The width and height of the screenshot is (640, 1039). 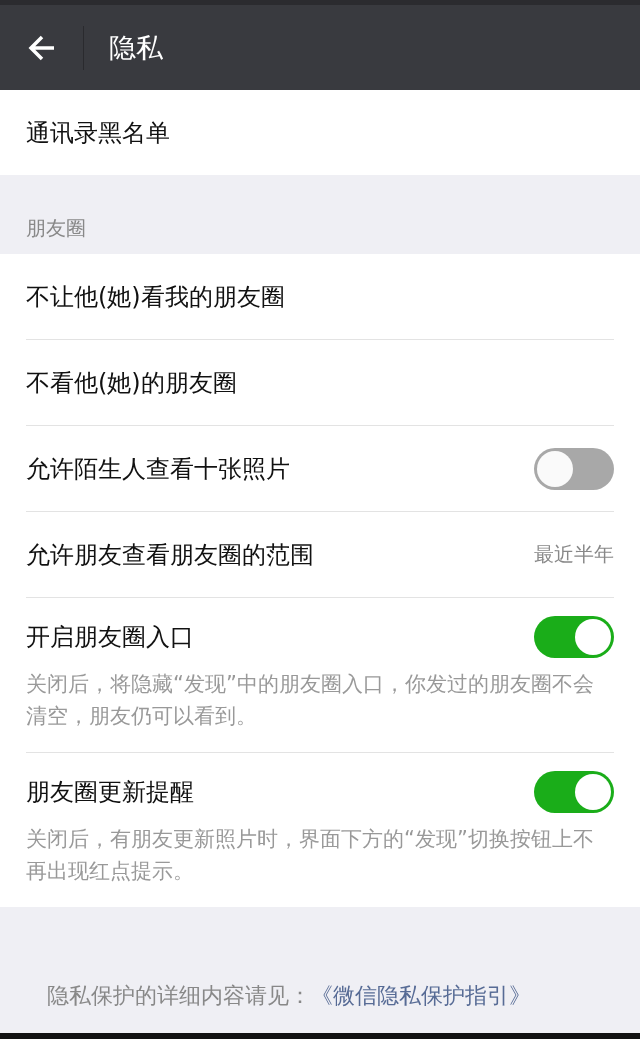 I want to click on privacy-link: 《微信隐私保护指引》, so click(x=421, y=996).